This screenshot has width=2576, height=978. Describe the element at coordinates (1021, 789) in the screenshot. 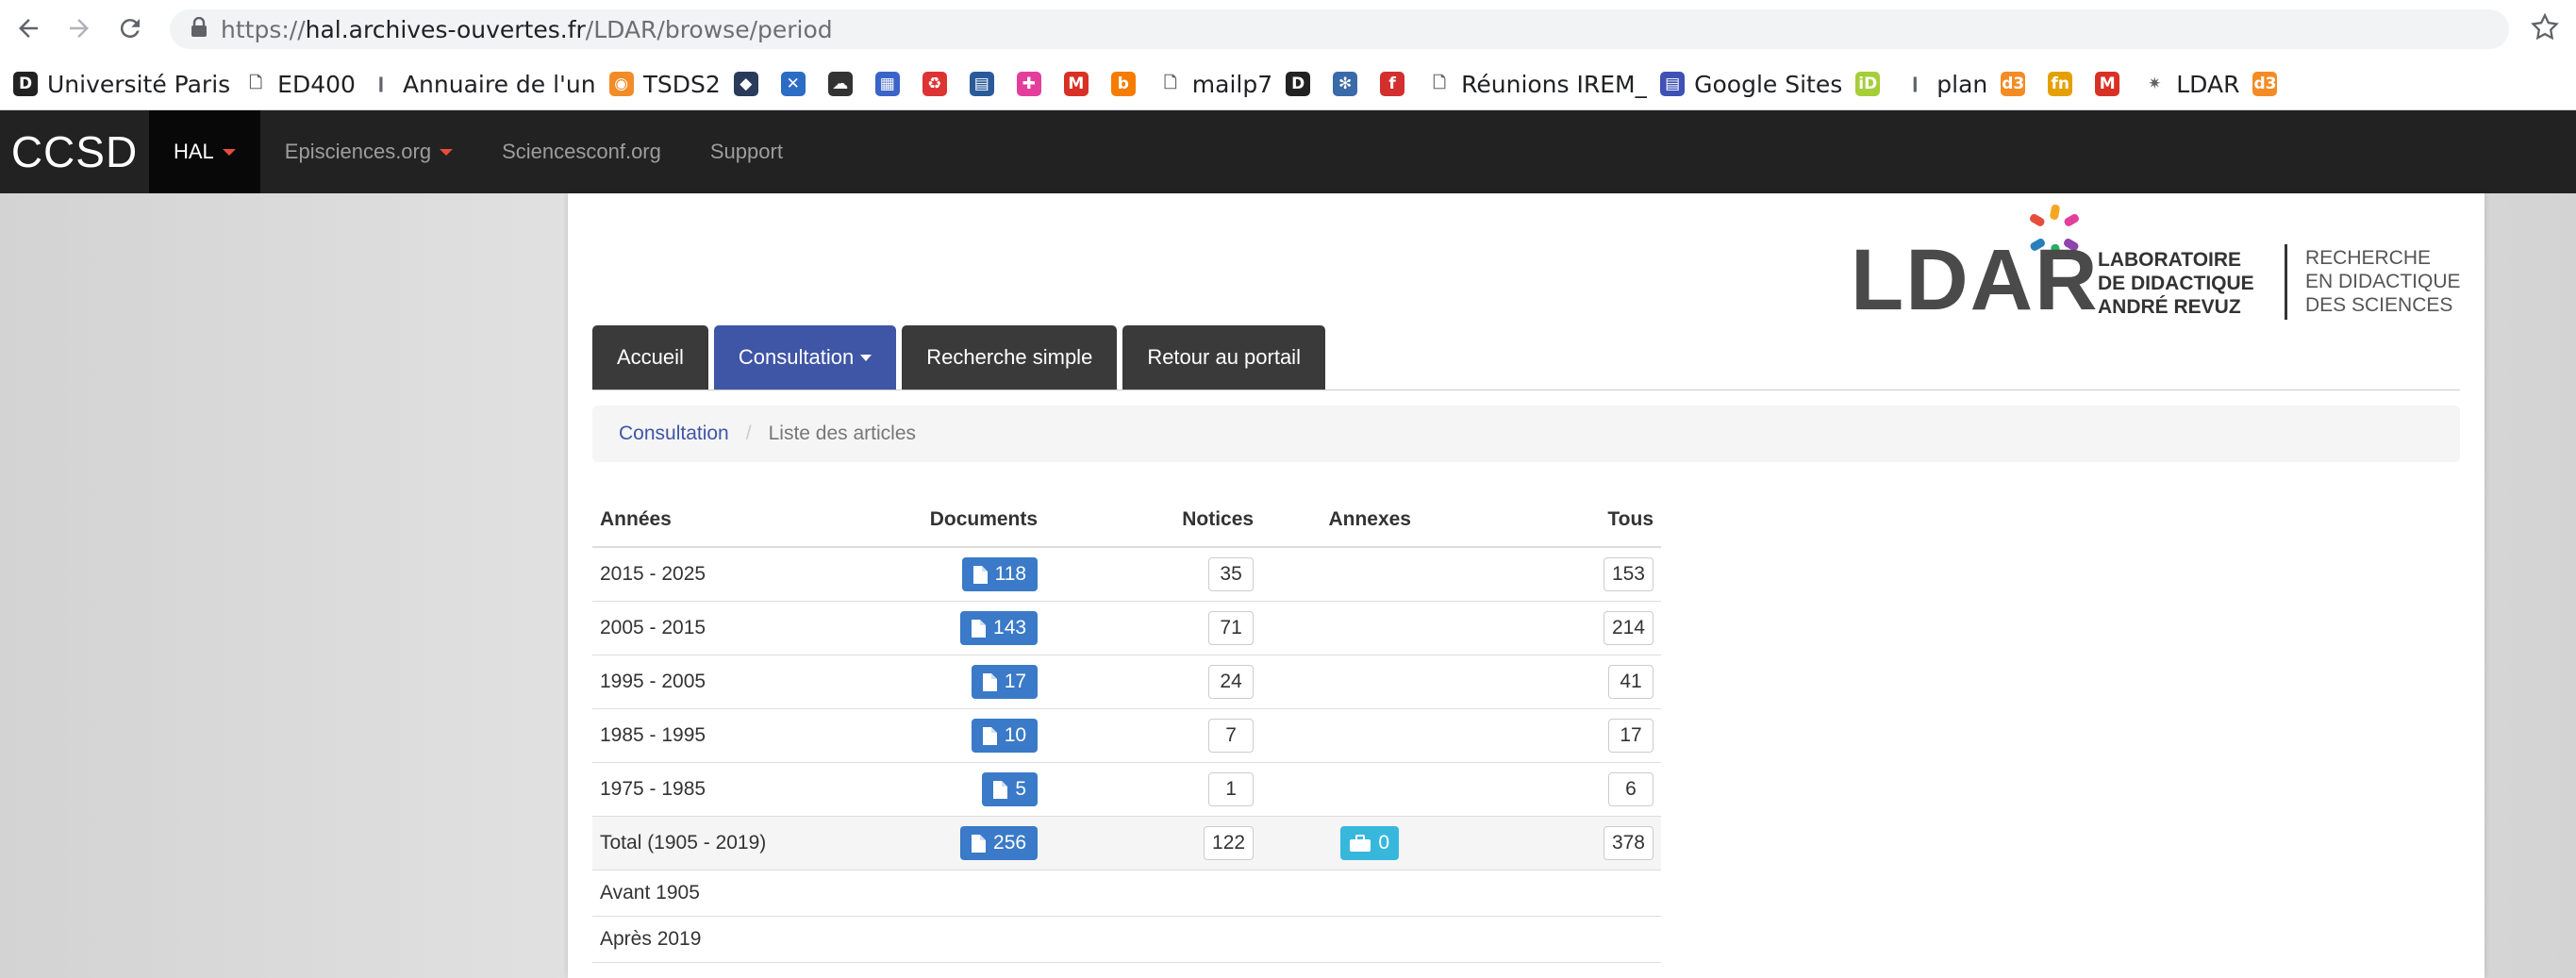

I see `documents-count: 5` at that location.